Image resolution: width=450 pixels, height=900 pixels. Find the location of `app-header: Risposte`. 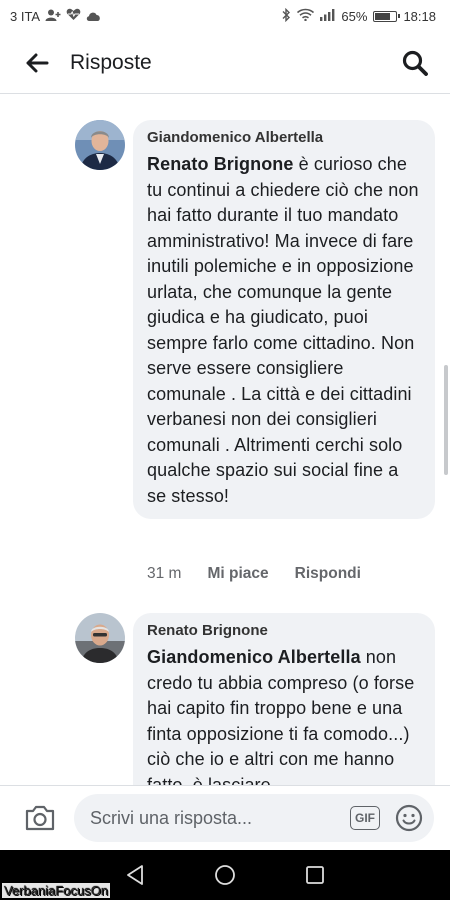

app-header: Risposte is located at coordinates (225, 63).